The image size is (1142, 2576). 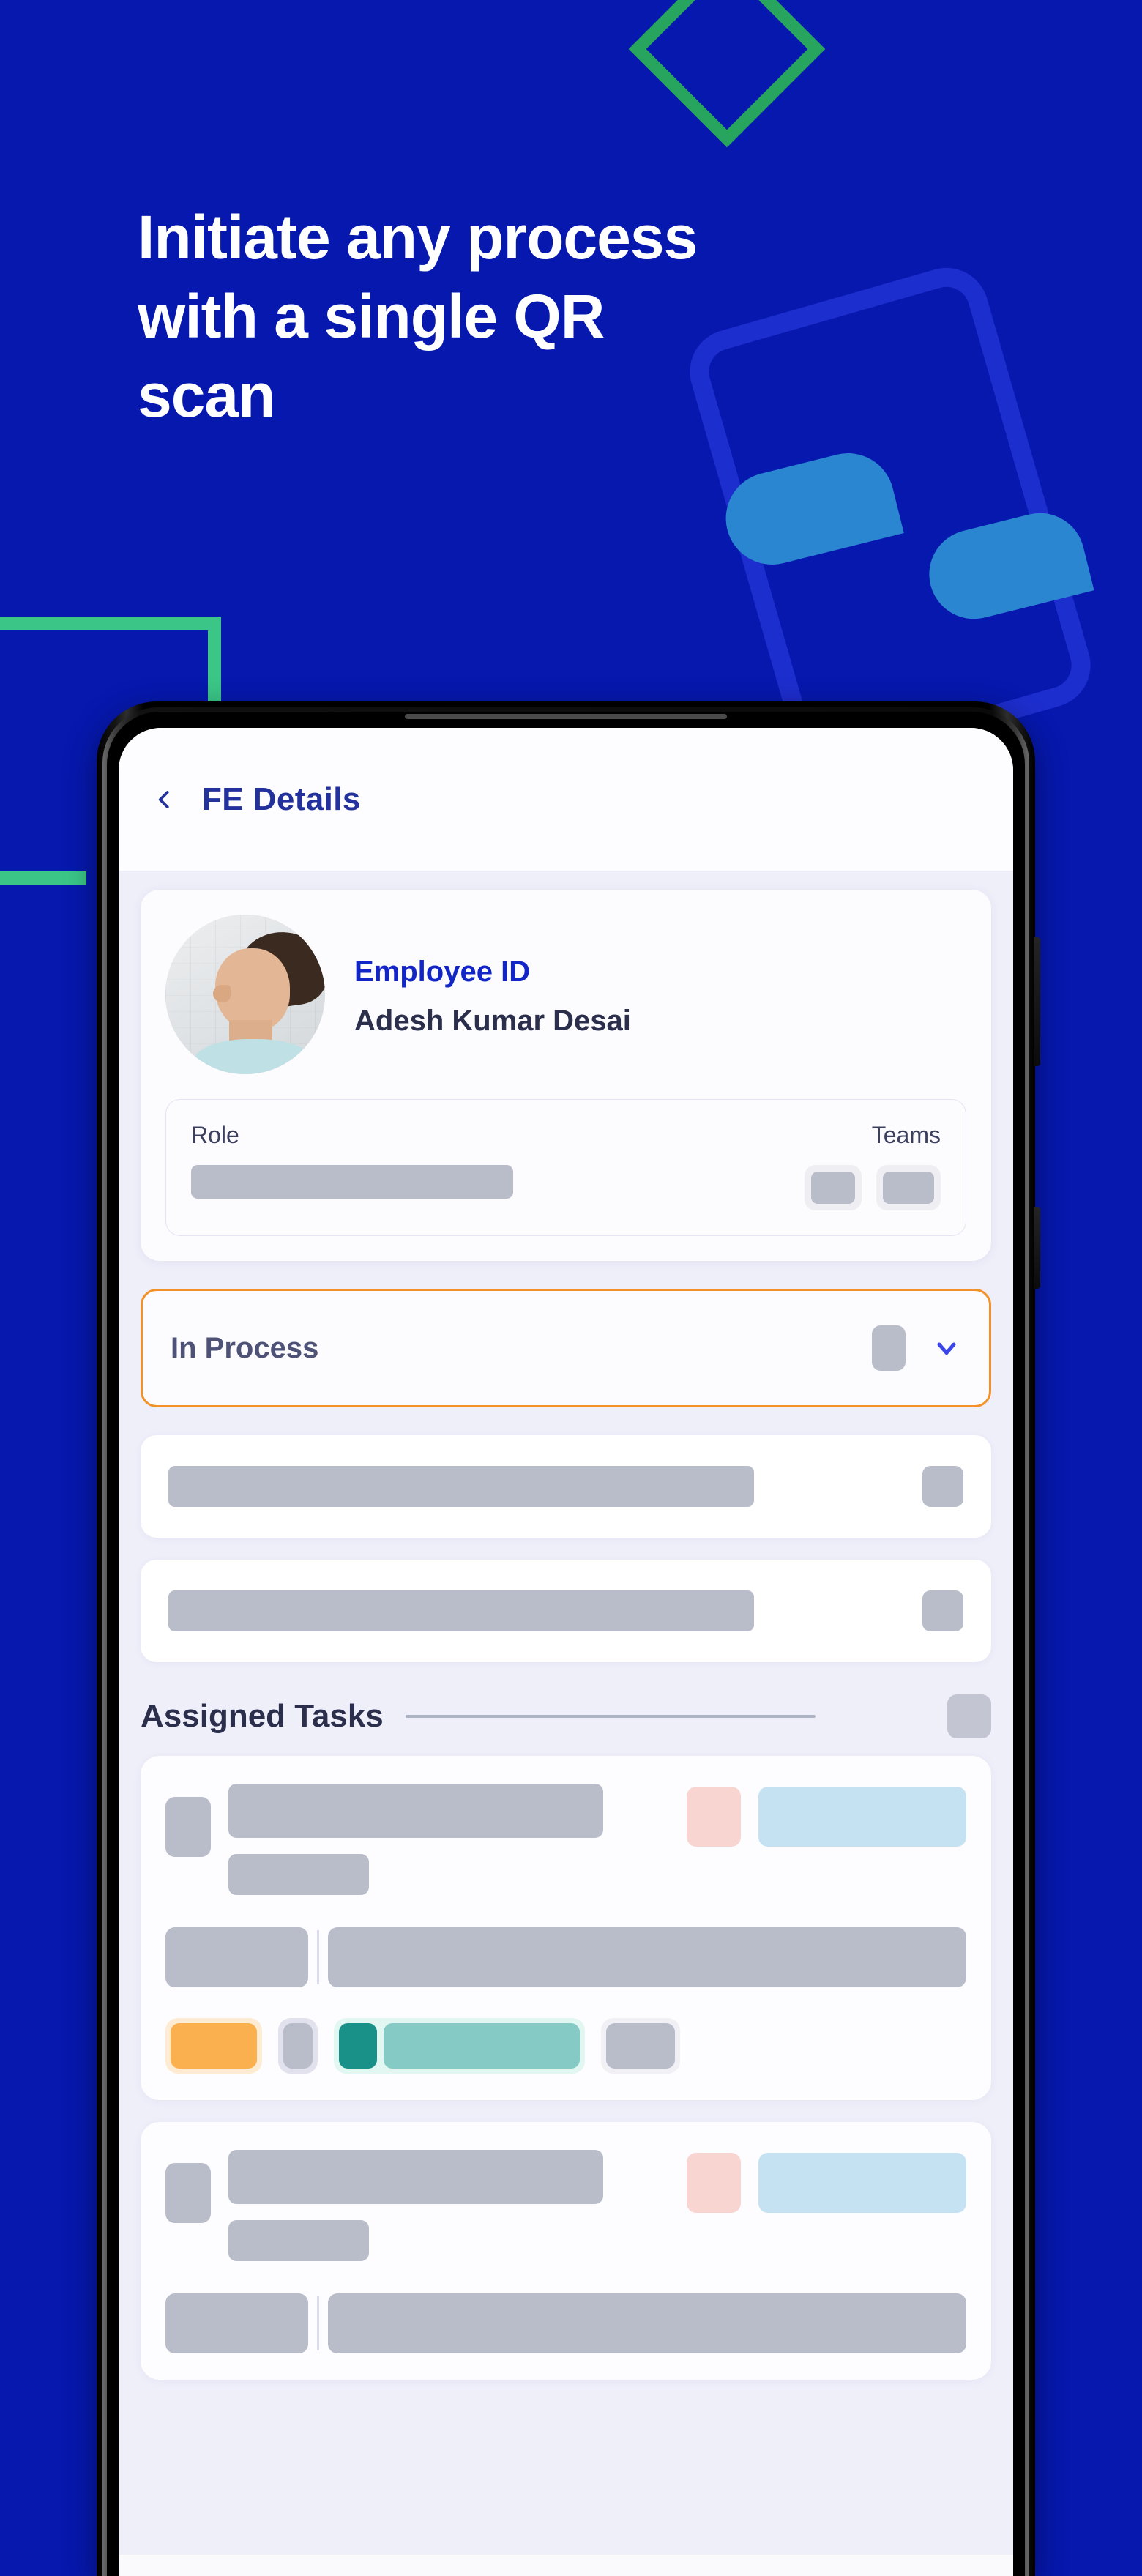 I want to click on employee-id-label: Employee ID, so click(x=442, y=972).